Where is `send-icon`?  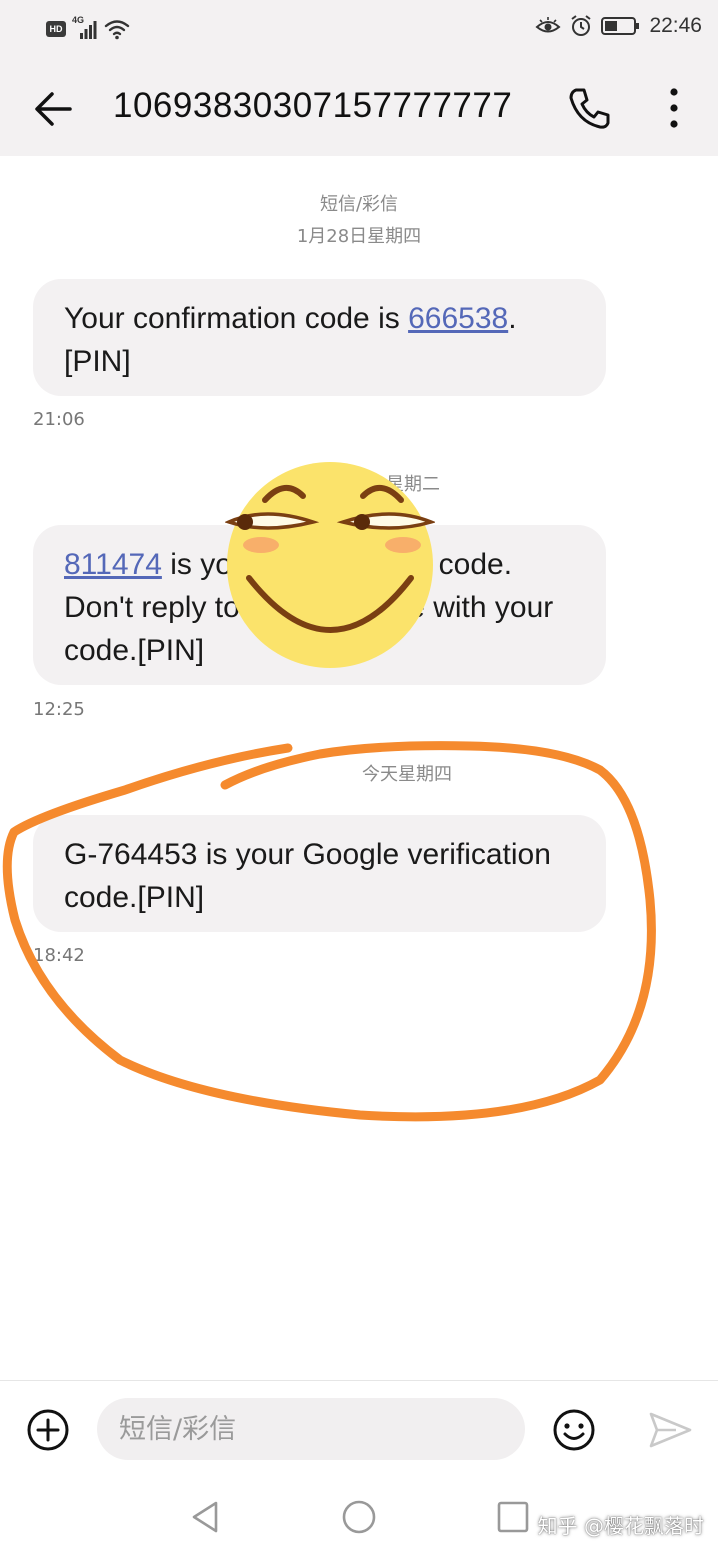 send-icon is located at coordinates (670, 1430).